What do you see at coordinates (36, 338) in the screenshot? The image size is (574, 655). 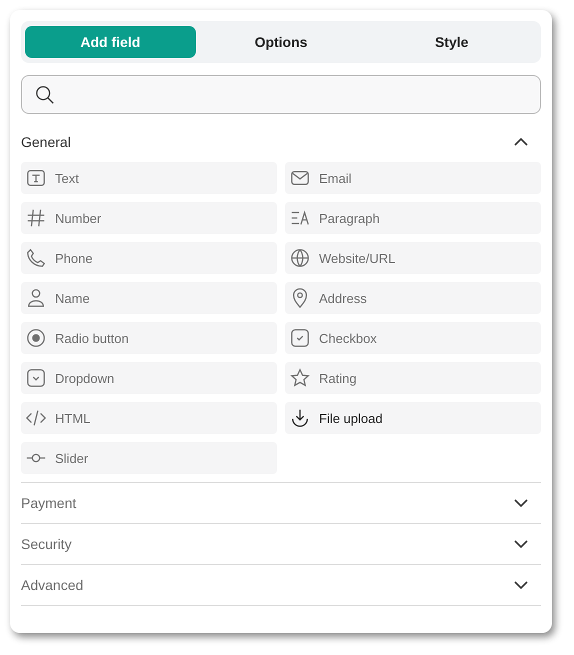 I see `radio-button-icon` at bounding box center [36, 338].